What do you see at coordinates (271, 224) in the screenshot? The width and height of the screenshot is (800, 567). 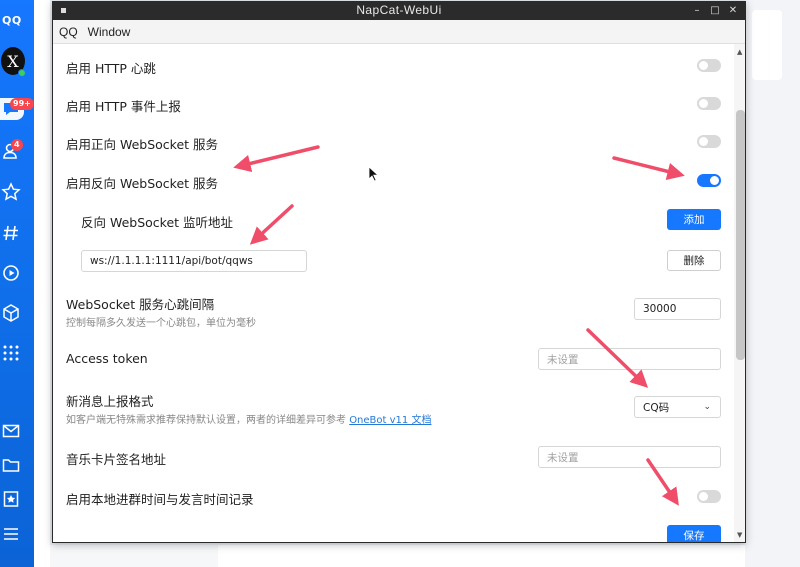 I see `arrow-ws-address` at bounding box center [271, 224].